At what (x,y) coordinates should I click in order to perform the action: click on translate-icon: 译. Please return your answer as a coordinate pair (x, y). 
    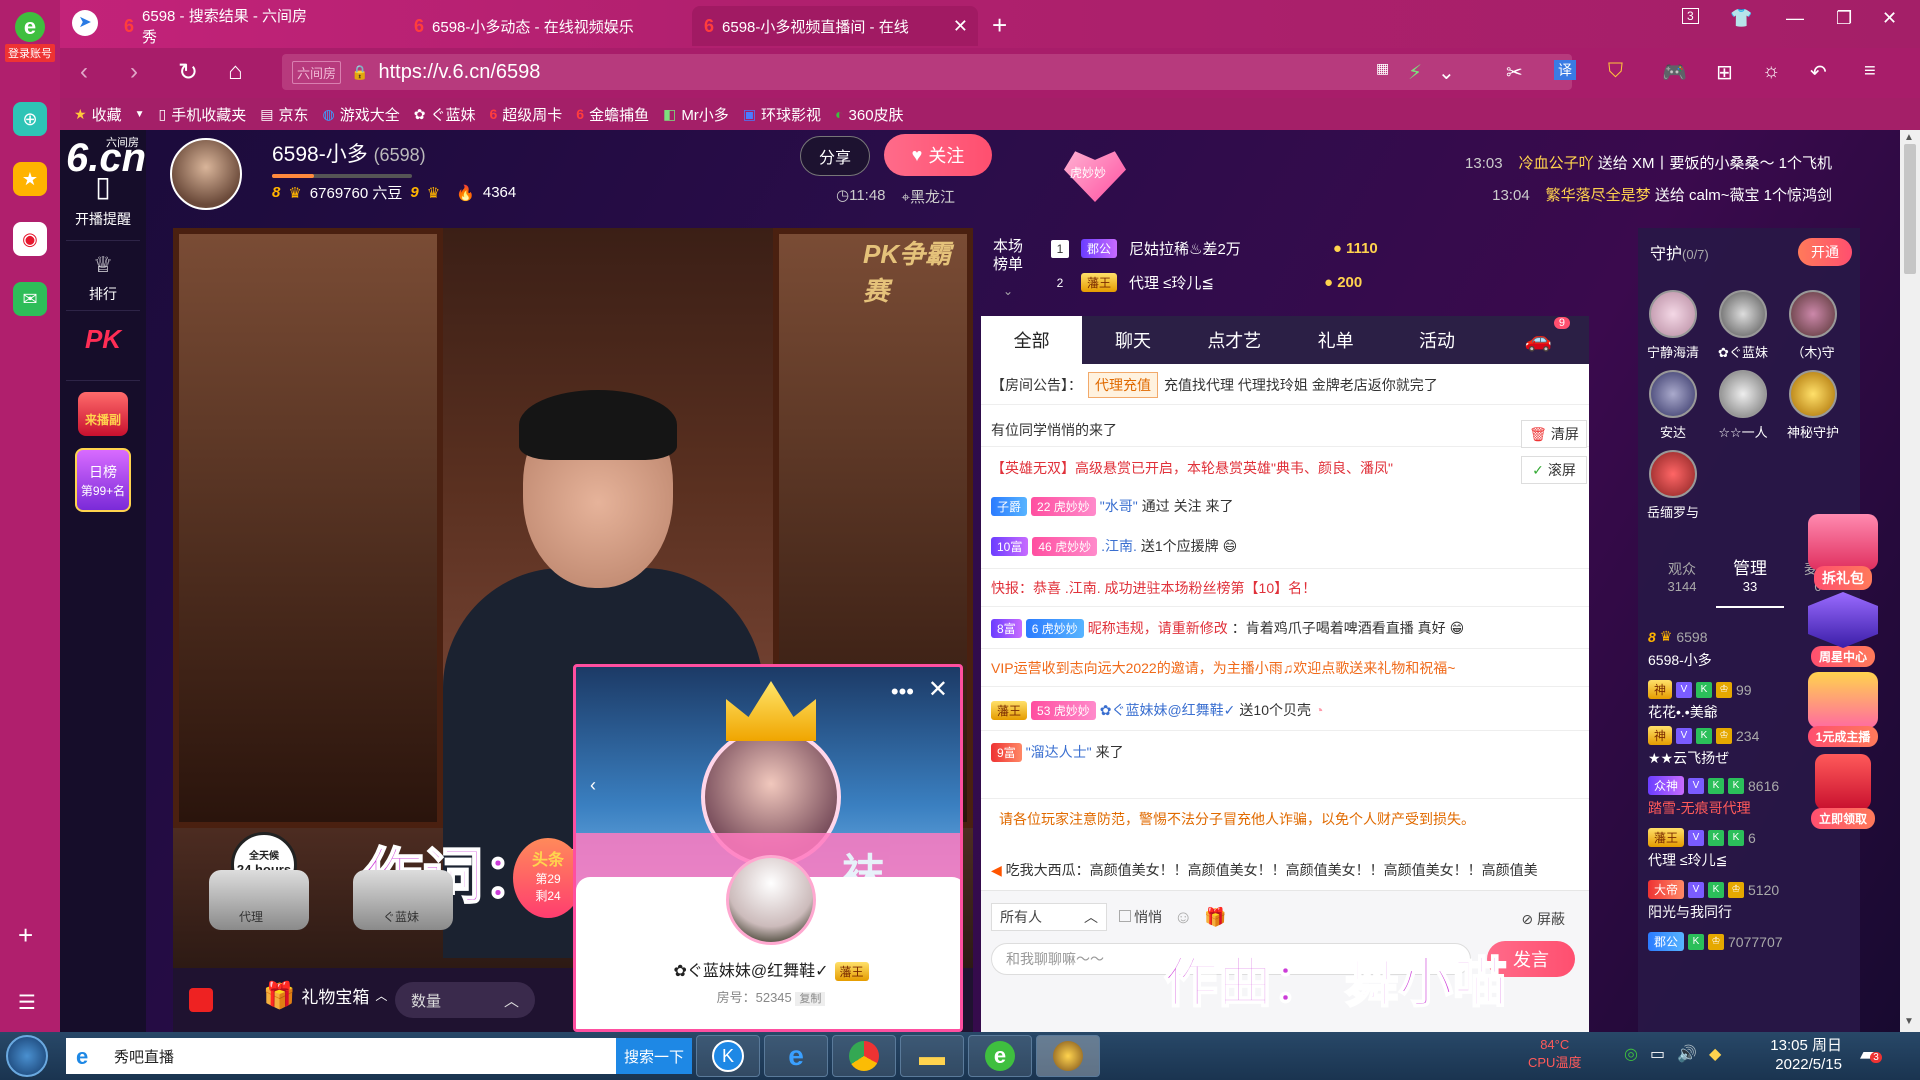
    Looking at the image, I should click on (1565, 70).